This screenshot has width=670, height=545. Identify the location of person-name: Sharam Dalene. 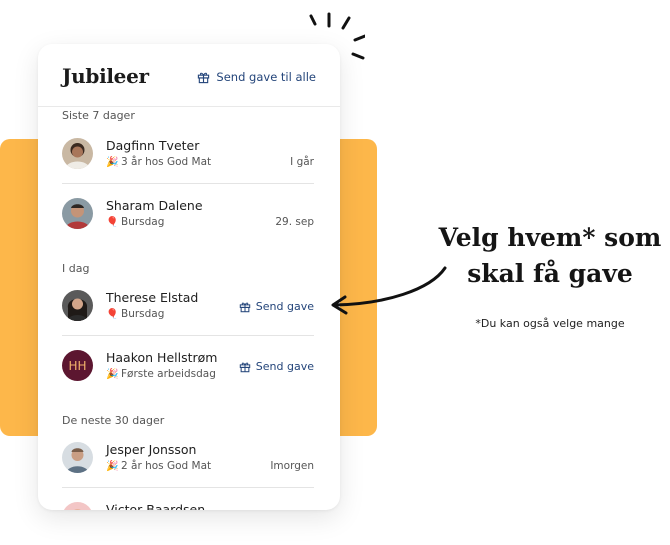
(154, 205).